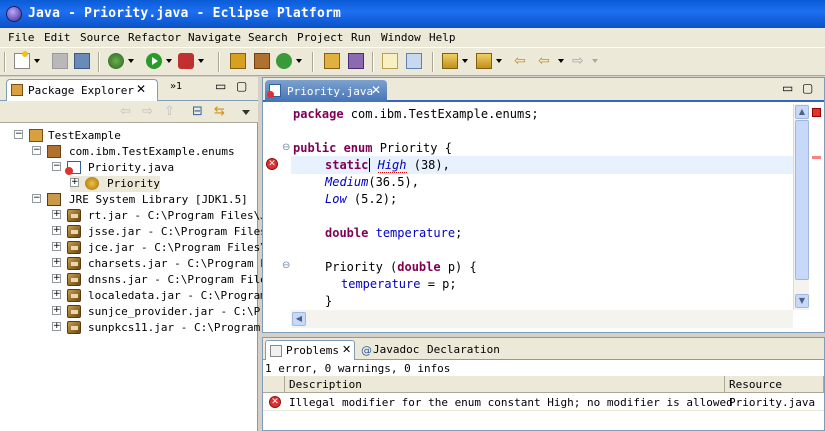  Describe the element at coordinates (522, 61) in the screenshot. I see `last-edit-location-icon: ⇦` at that location.